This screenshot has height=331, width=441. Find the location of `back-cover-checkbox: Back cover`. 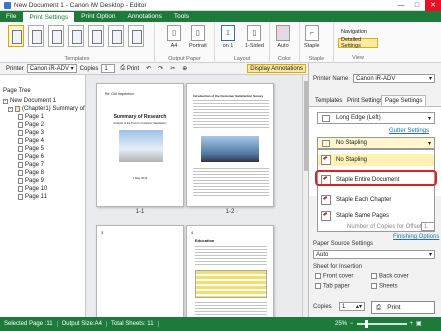

back-cover-checkbox: Back cover is located at coordinates (390, 276).